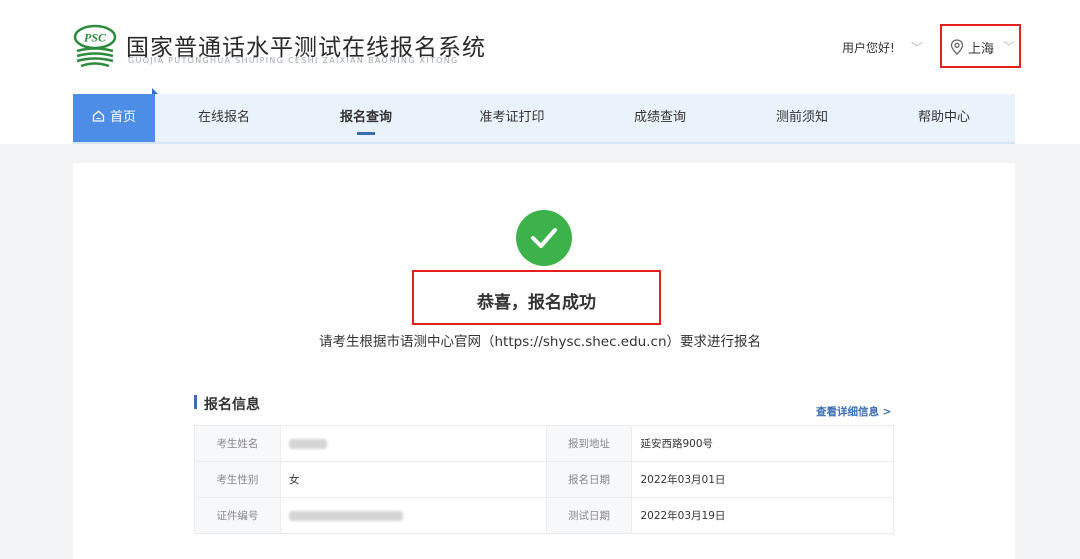  Describe the element at coordinates (853, 411) in the screenshot. I see `view-details-link: 查看详细信息 >` at that location.